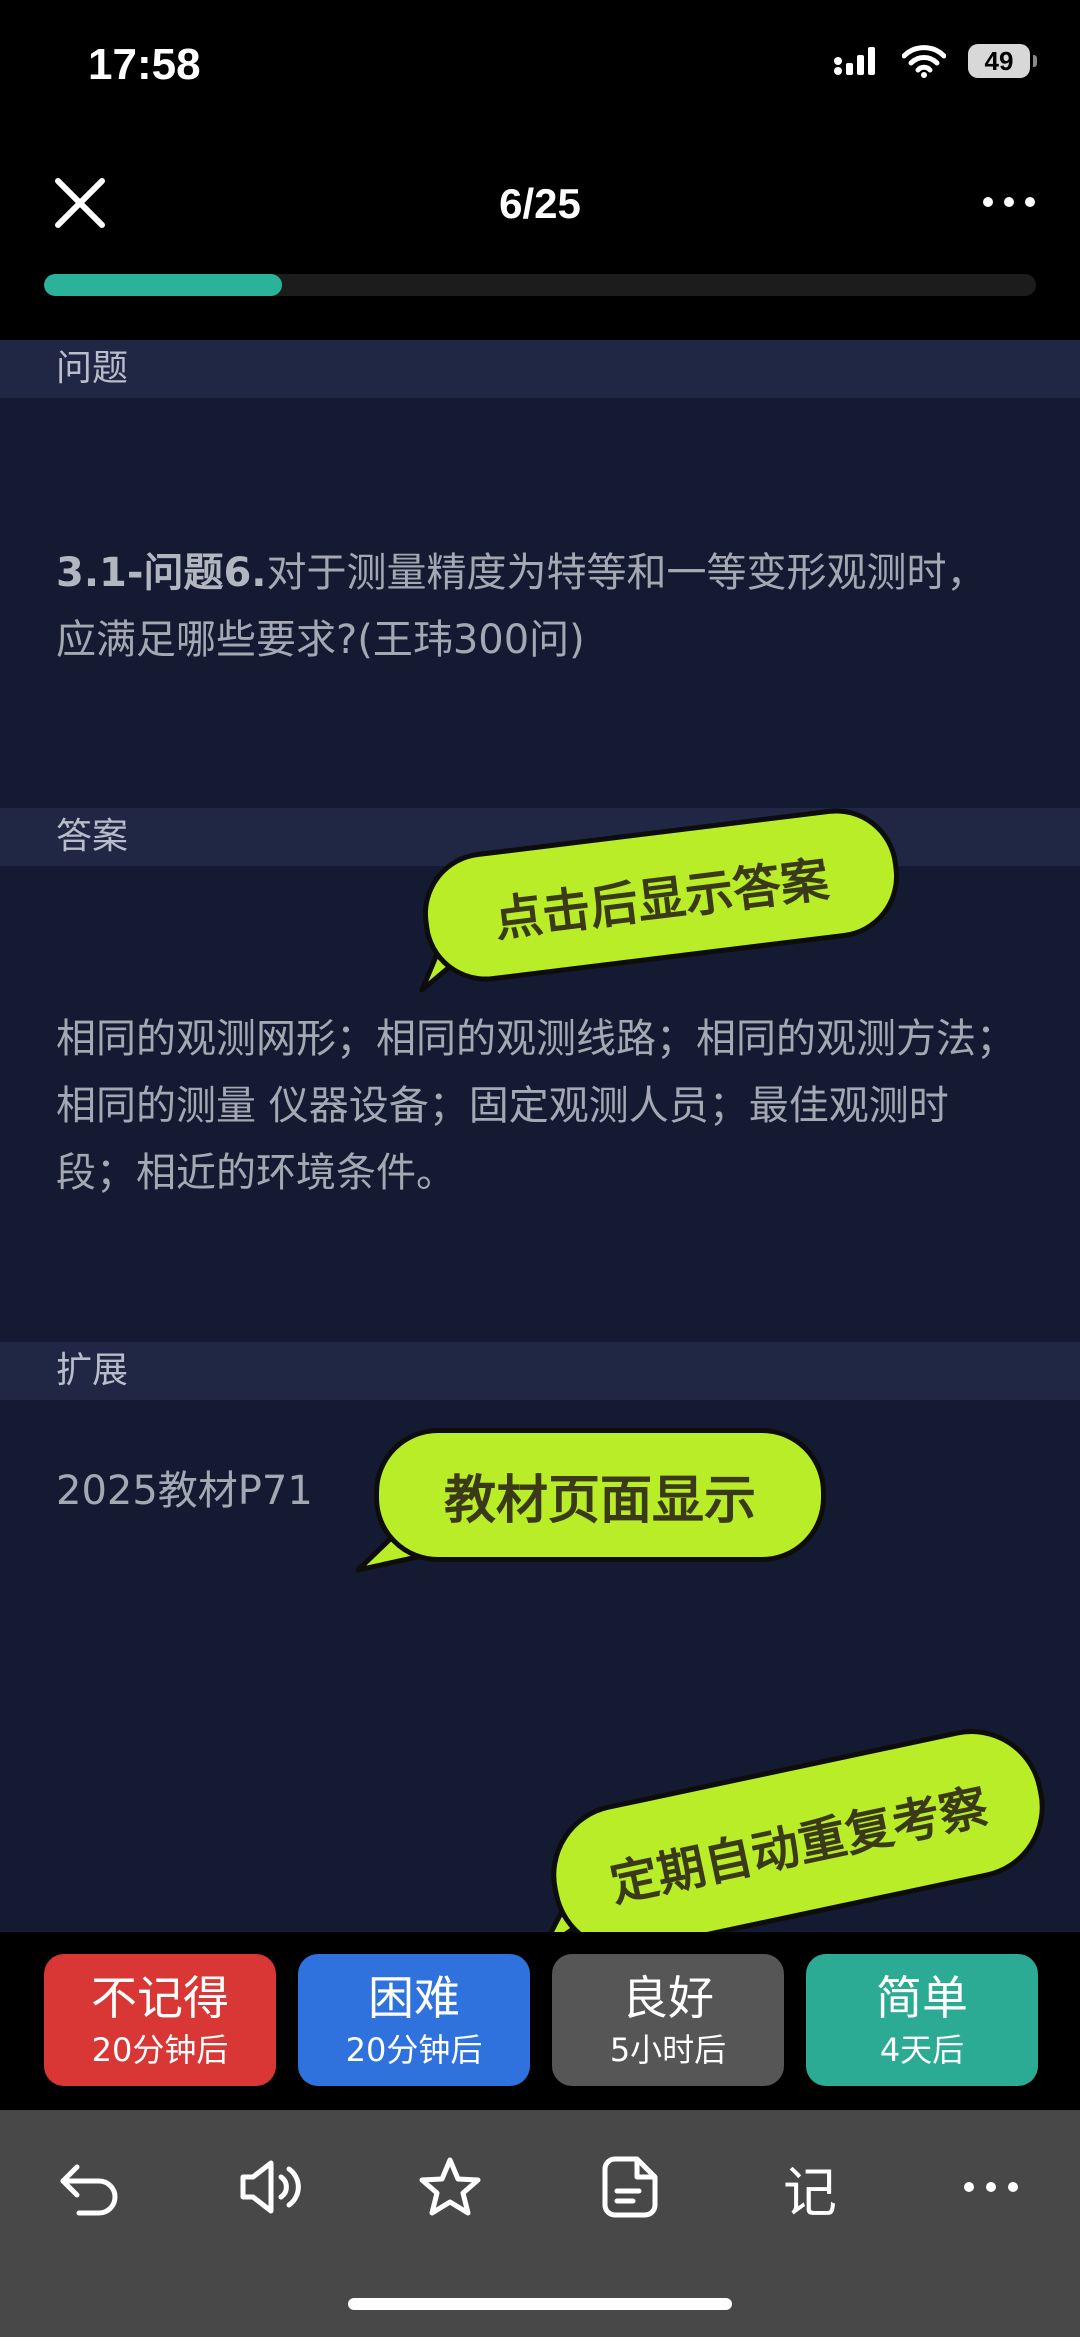 The width and height of the screenshot is (1080, 2337). I want to click on note-icon: 记, so click(810, 2192).